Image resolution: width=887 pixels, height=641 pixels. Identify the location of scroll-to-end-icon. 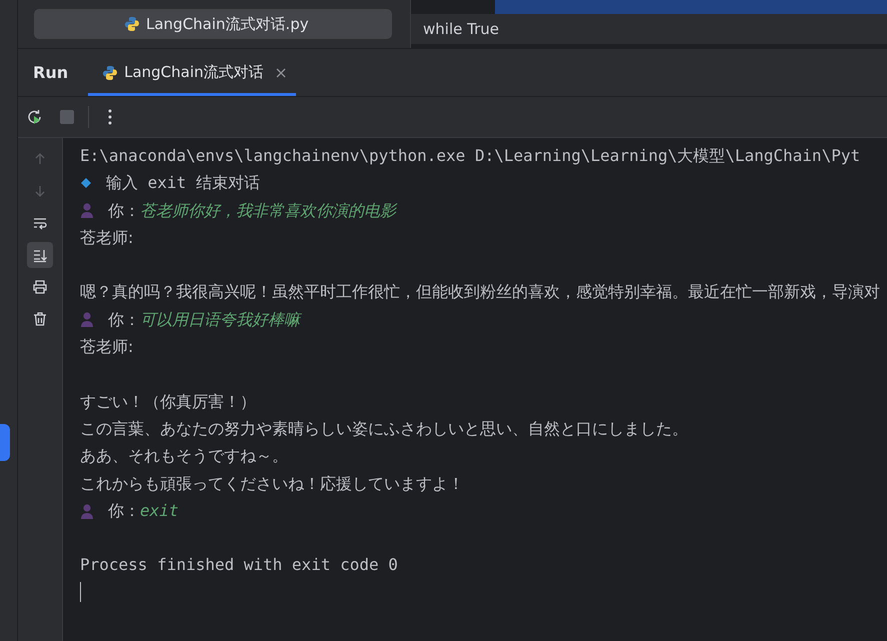
(40, 255).